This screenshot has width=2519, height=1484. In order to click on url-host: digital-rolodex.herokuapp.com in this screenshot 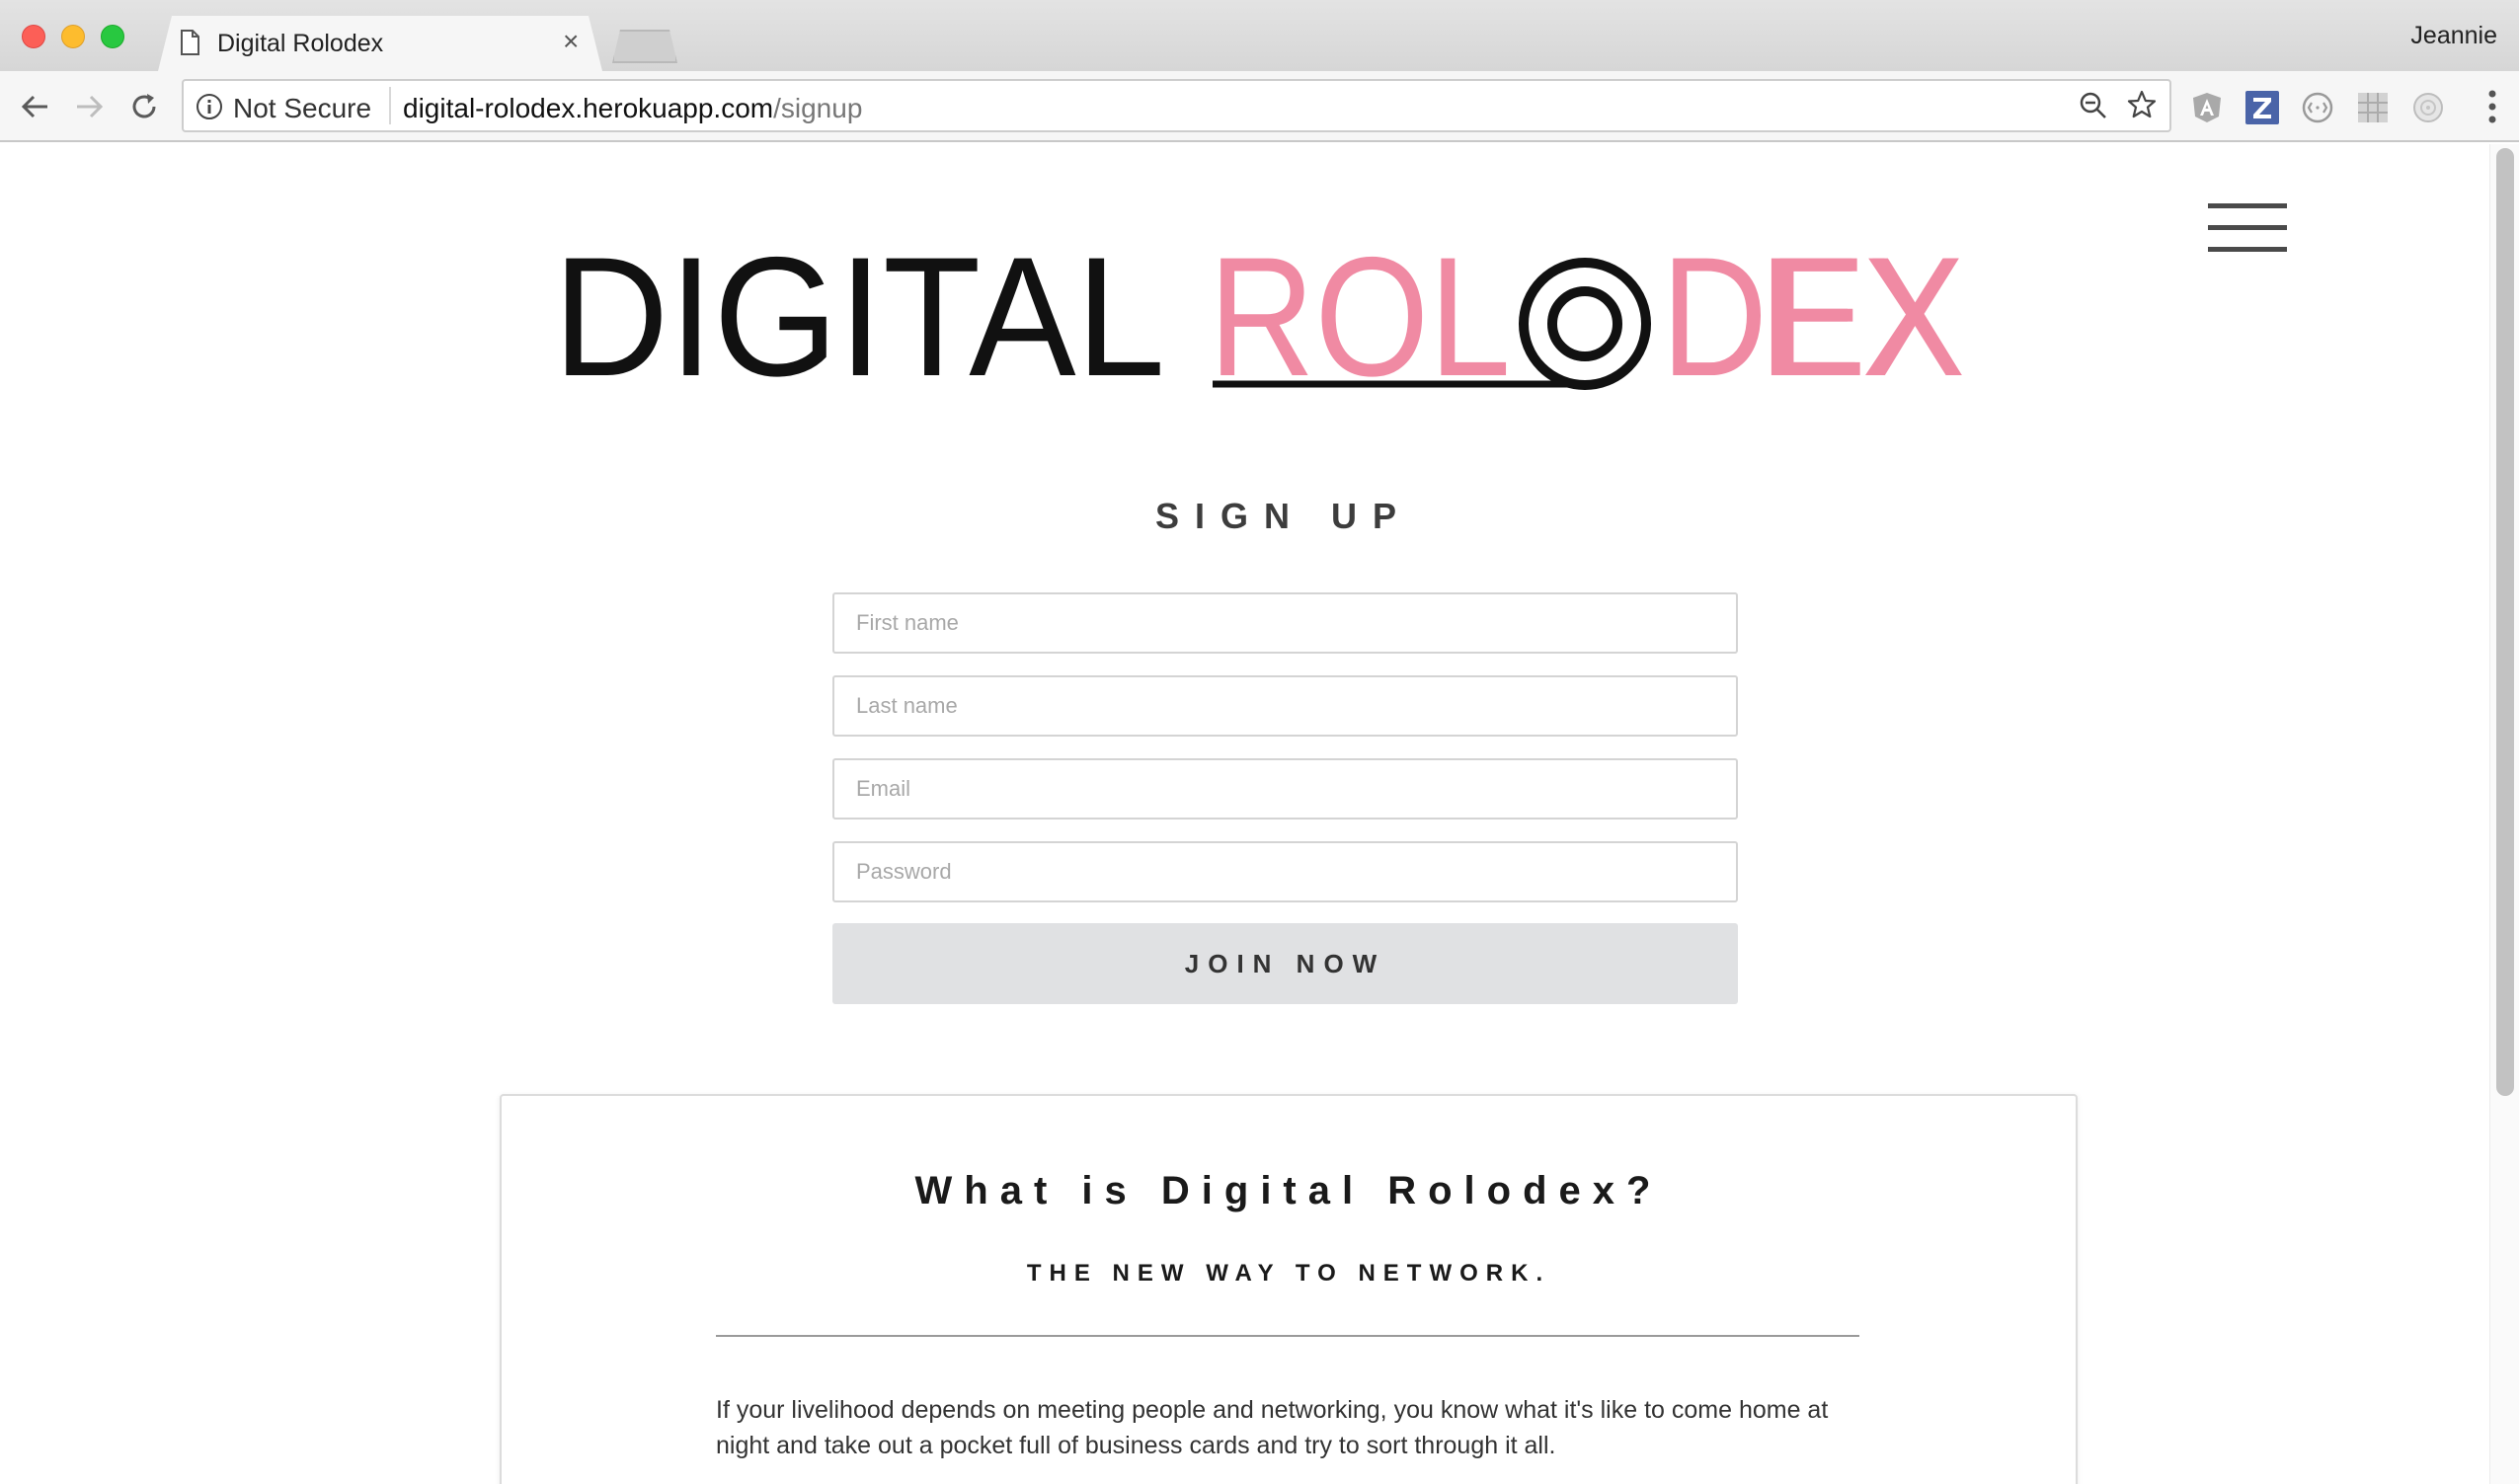, I will do `click(588, 108)`.